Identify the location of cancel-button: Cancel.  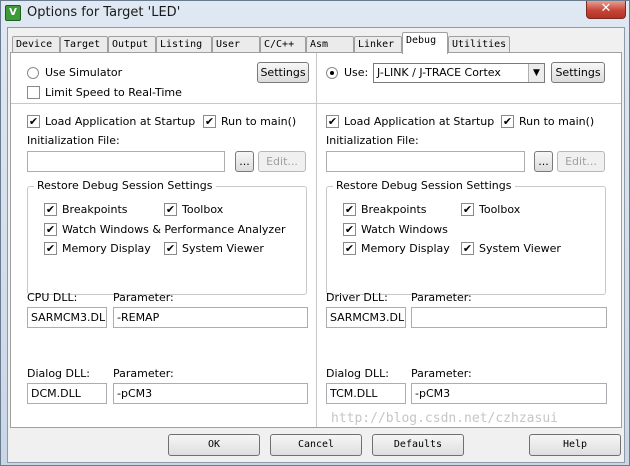
(316, 445).